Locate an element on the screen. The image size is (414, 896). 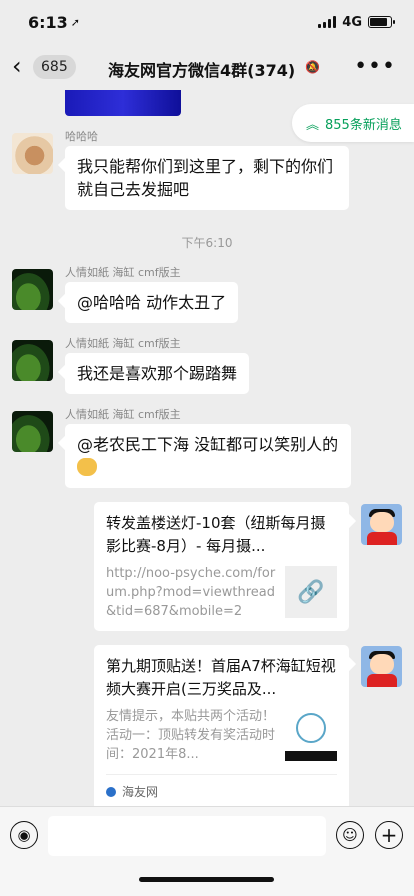
double-chevron-up-icon: ︽ is located at coordinates (313, 125).